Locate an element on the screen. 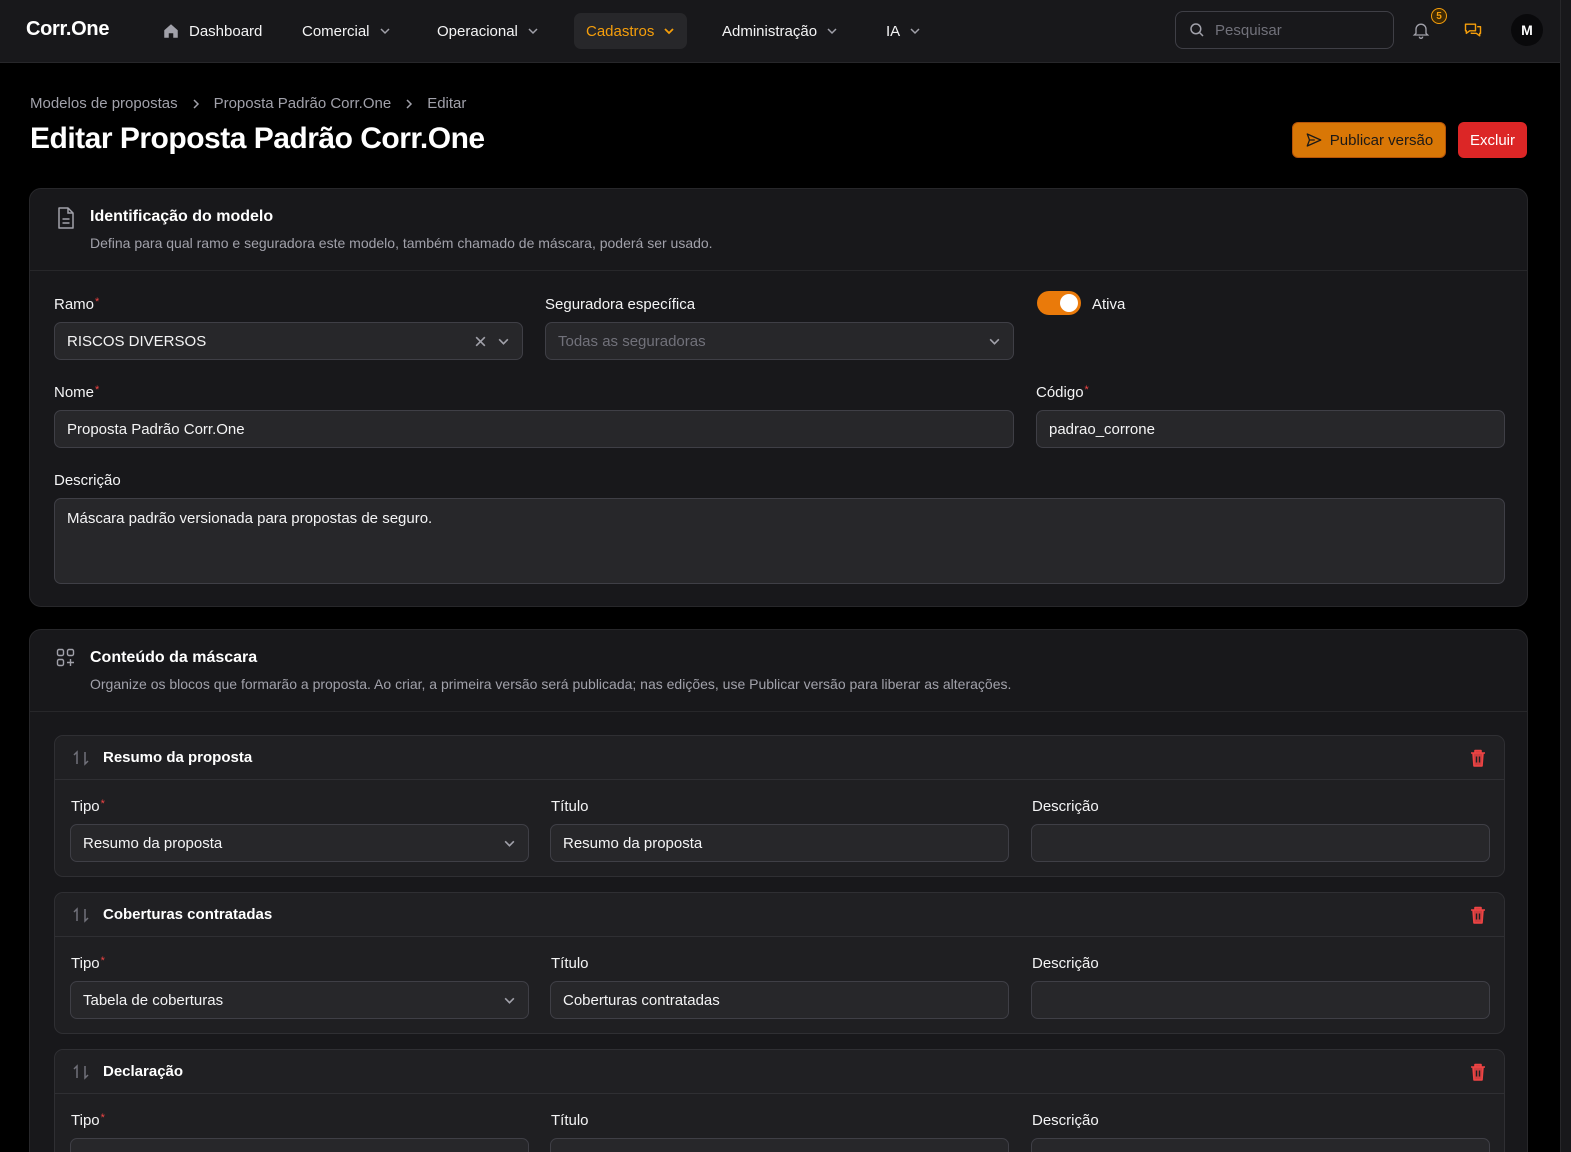  publish-version-button: Publicar versão is located at coordinates (1369, 140).